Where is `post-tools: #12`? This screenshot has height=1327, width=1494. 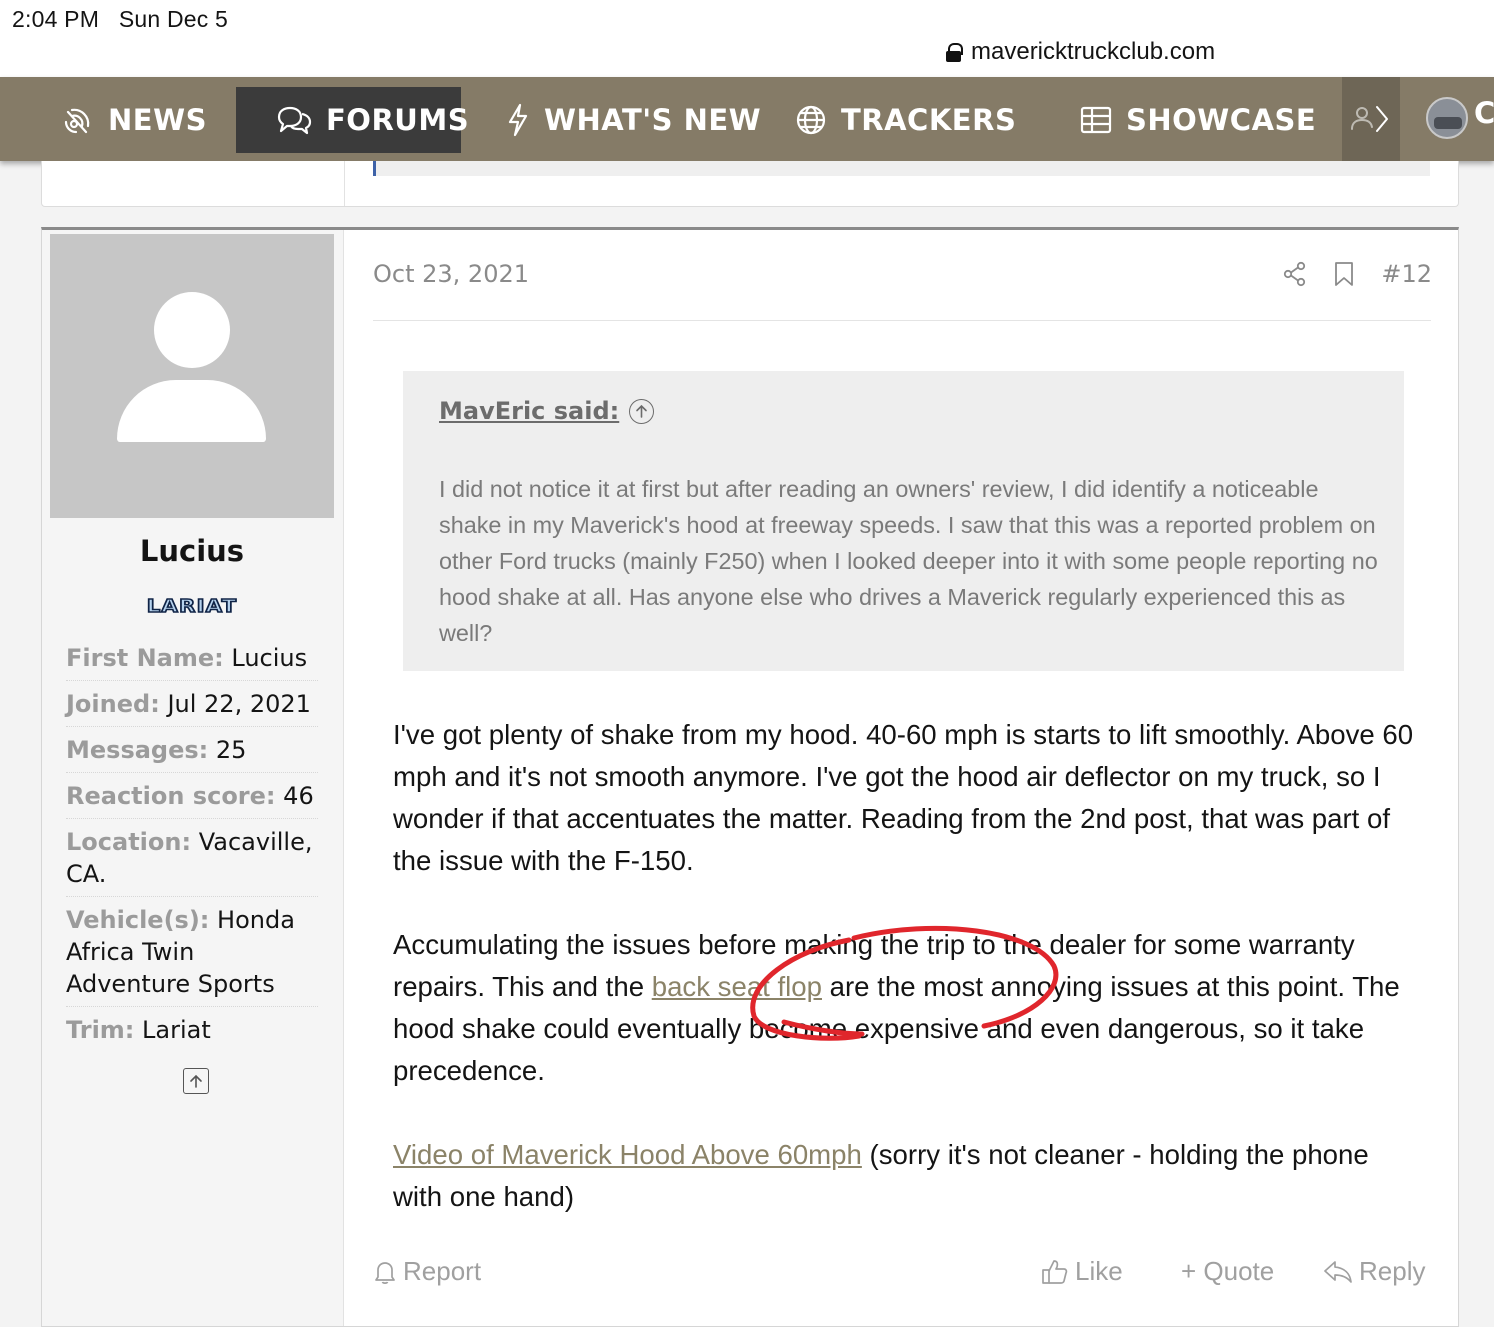 post-tools: #12 is located at coordinates (1357, 274).